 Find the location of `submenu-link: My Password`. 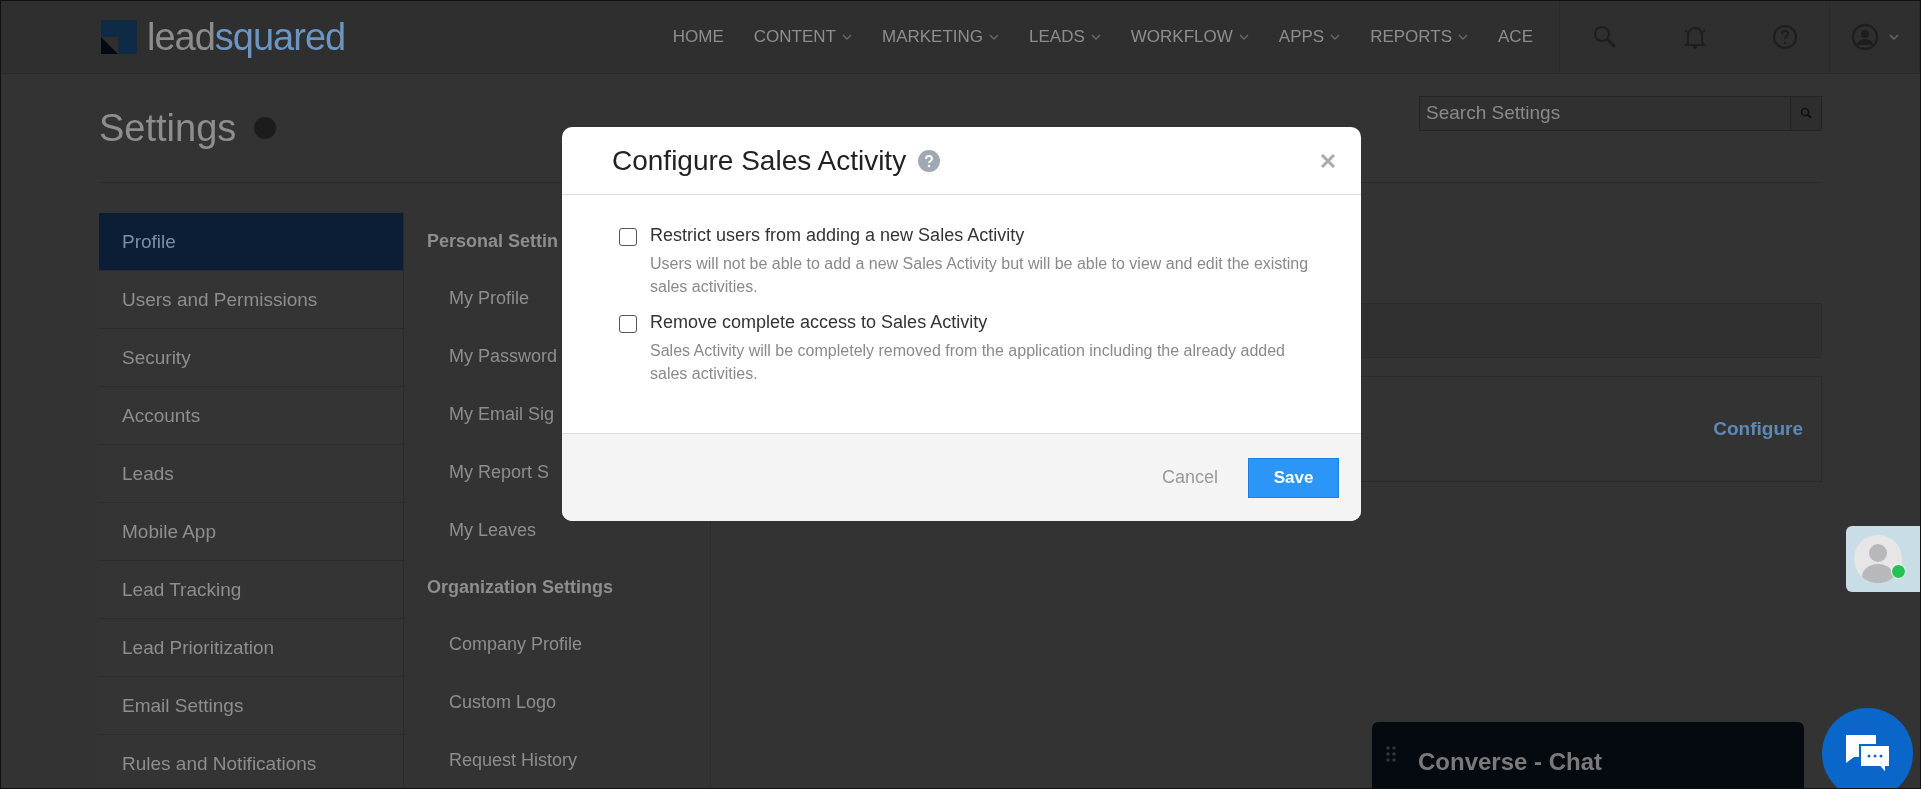

submenu-link: My Password is located at coordinates (503, 356).